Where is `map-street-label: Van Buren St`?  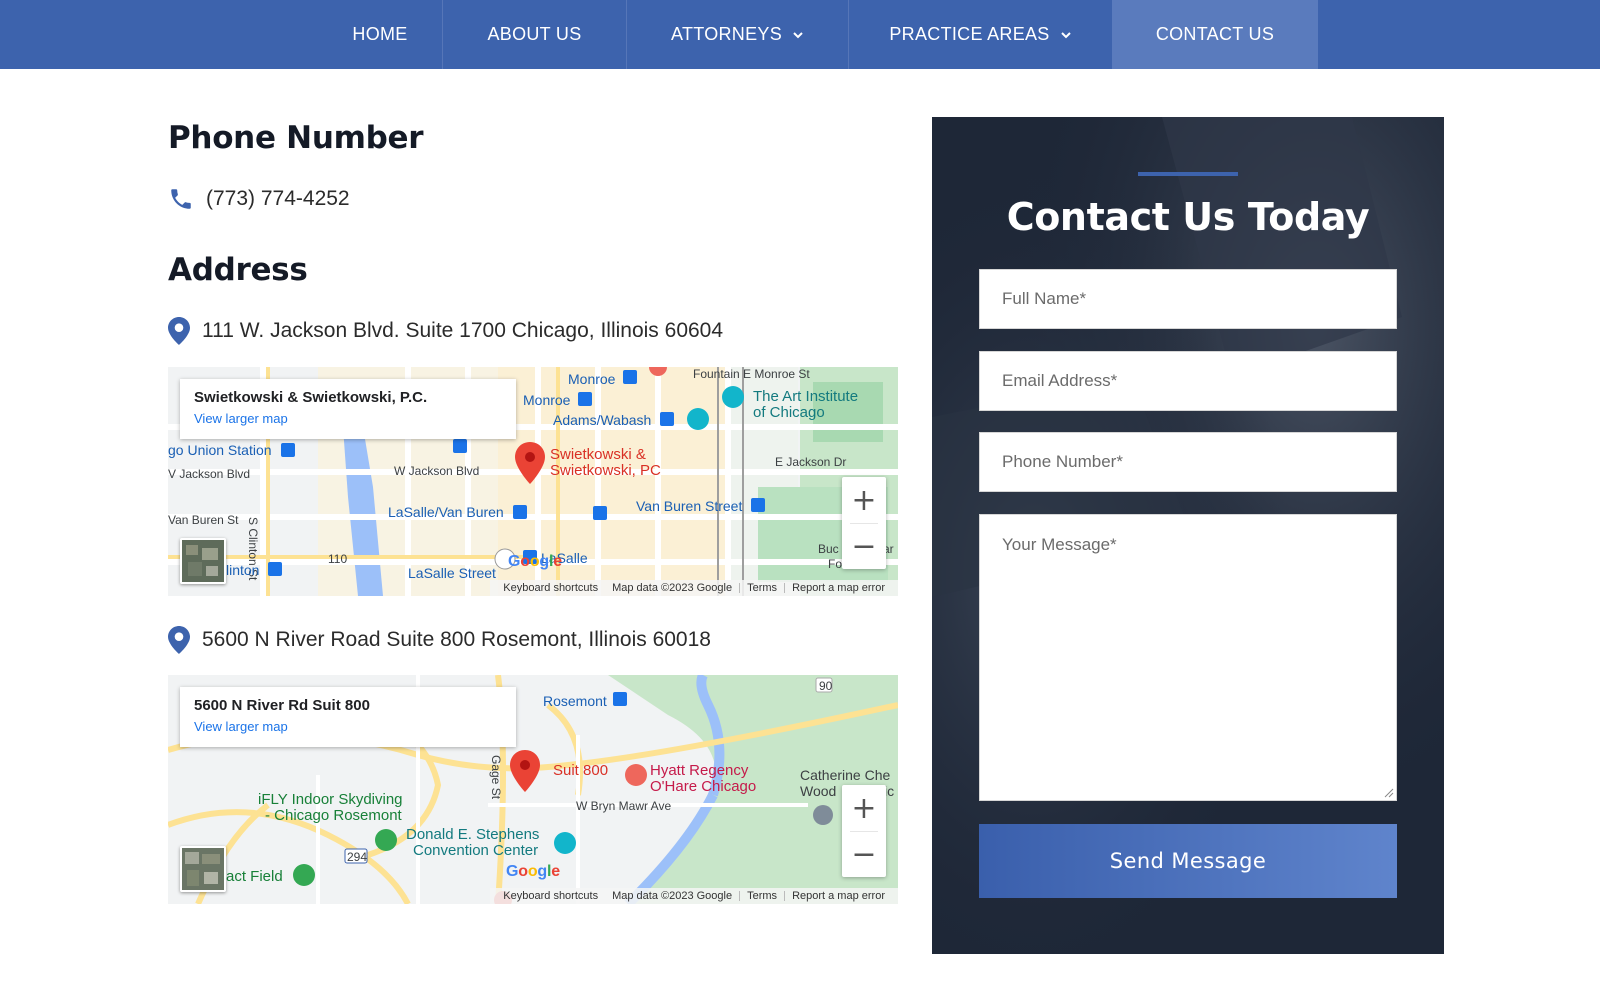 map-street-label: Van Buren St is located at coordinates (203, 520).